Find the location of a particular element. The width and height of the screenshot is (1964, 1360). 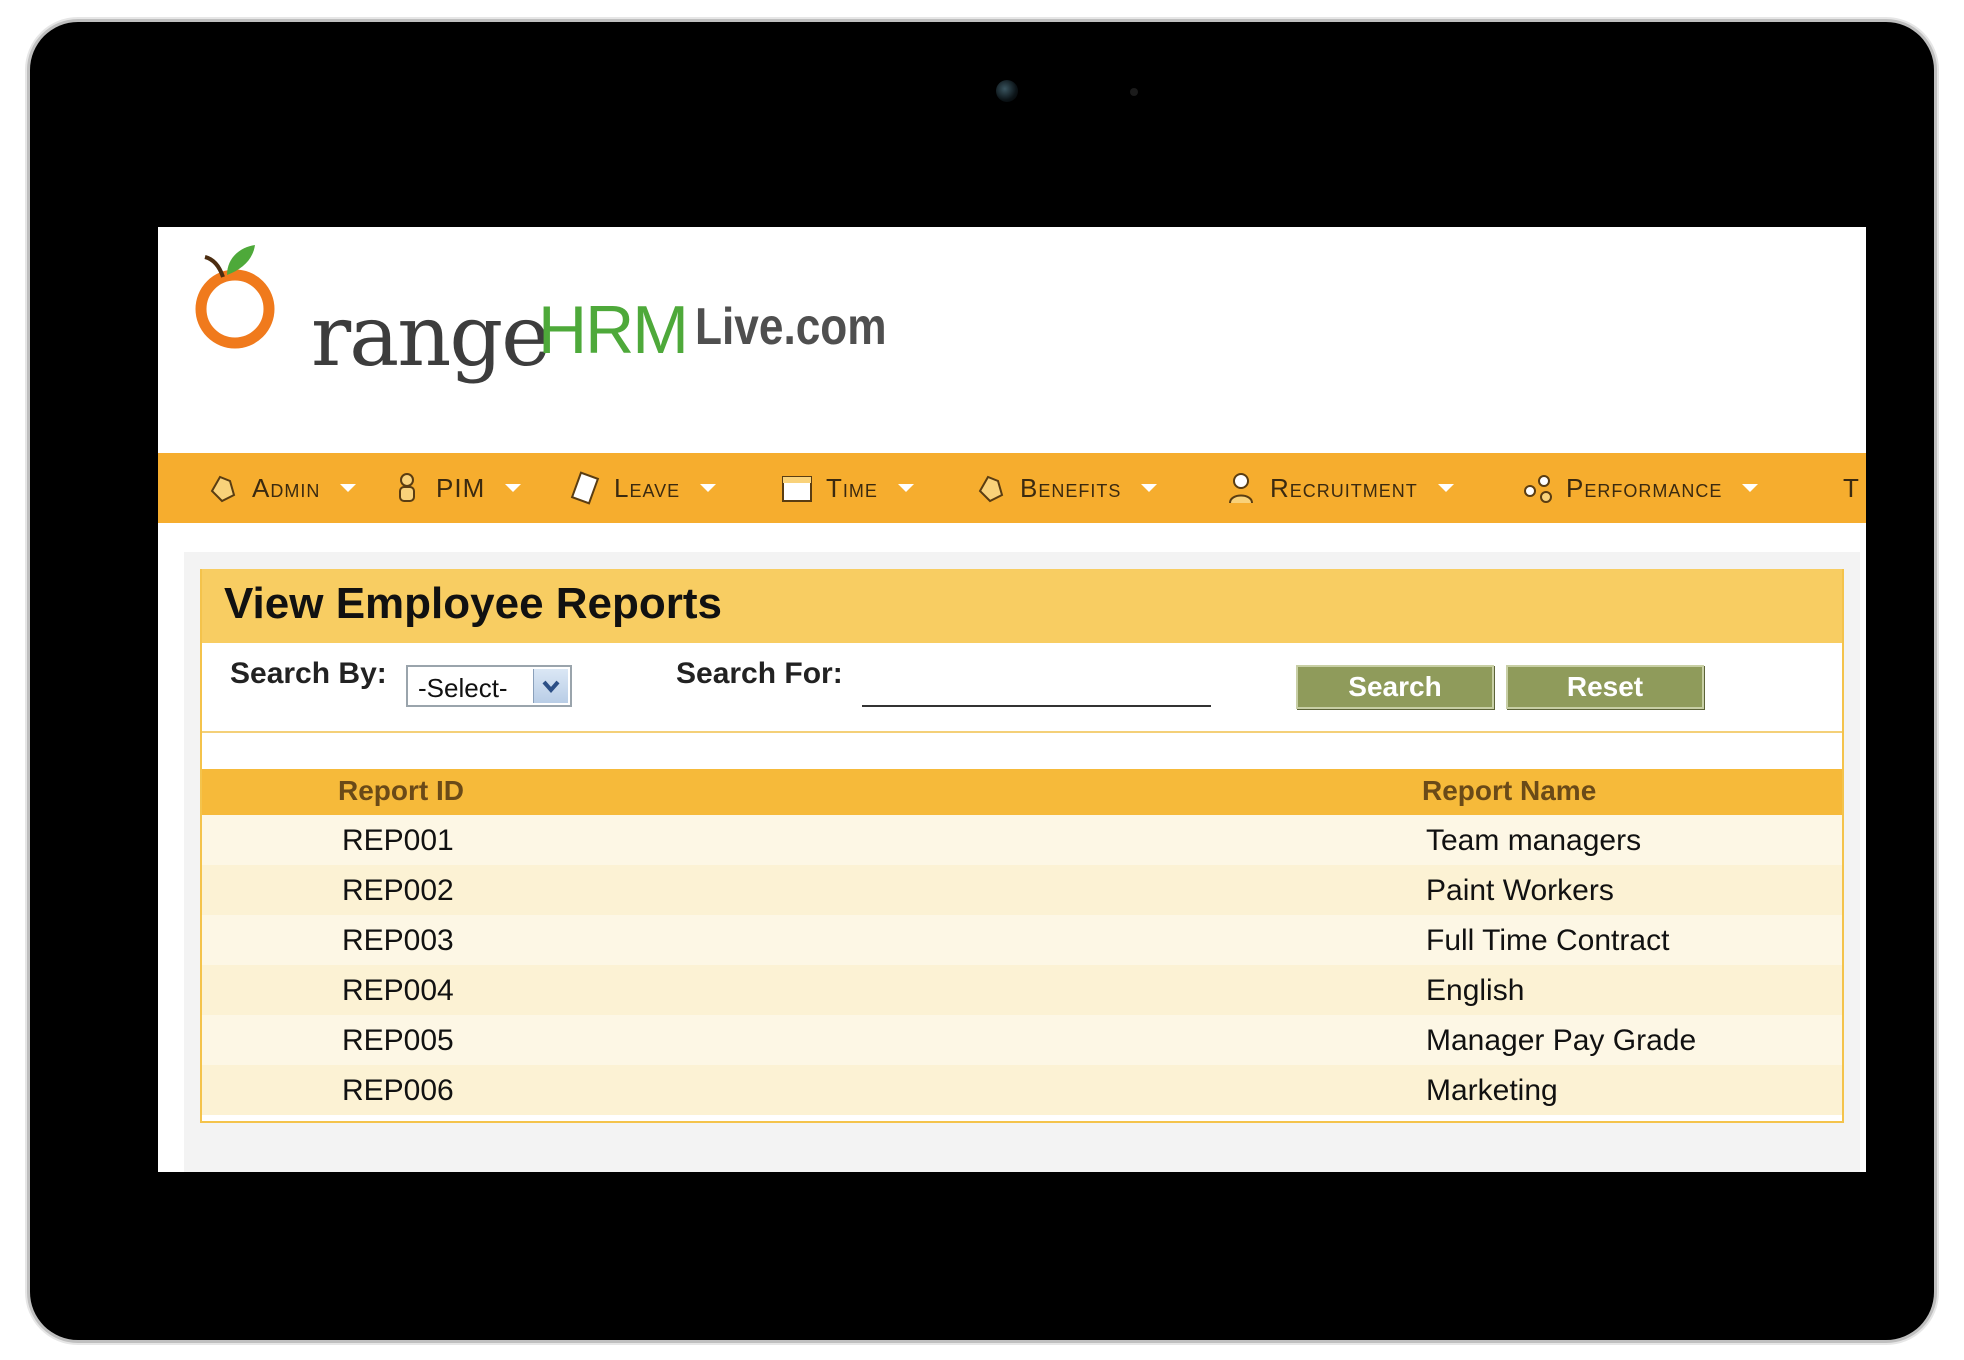

report-name-cell: Team managers is located at coordinates (1533, 841).